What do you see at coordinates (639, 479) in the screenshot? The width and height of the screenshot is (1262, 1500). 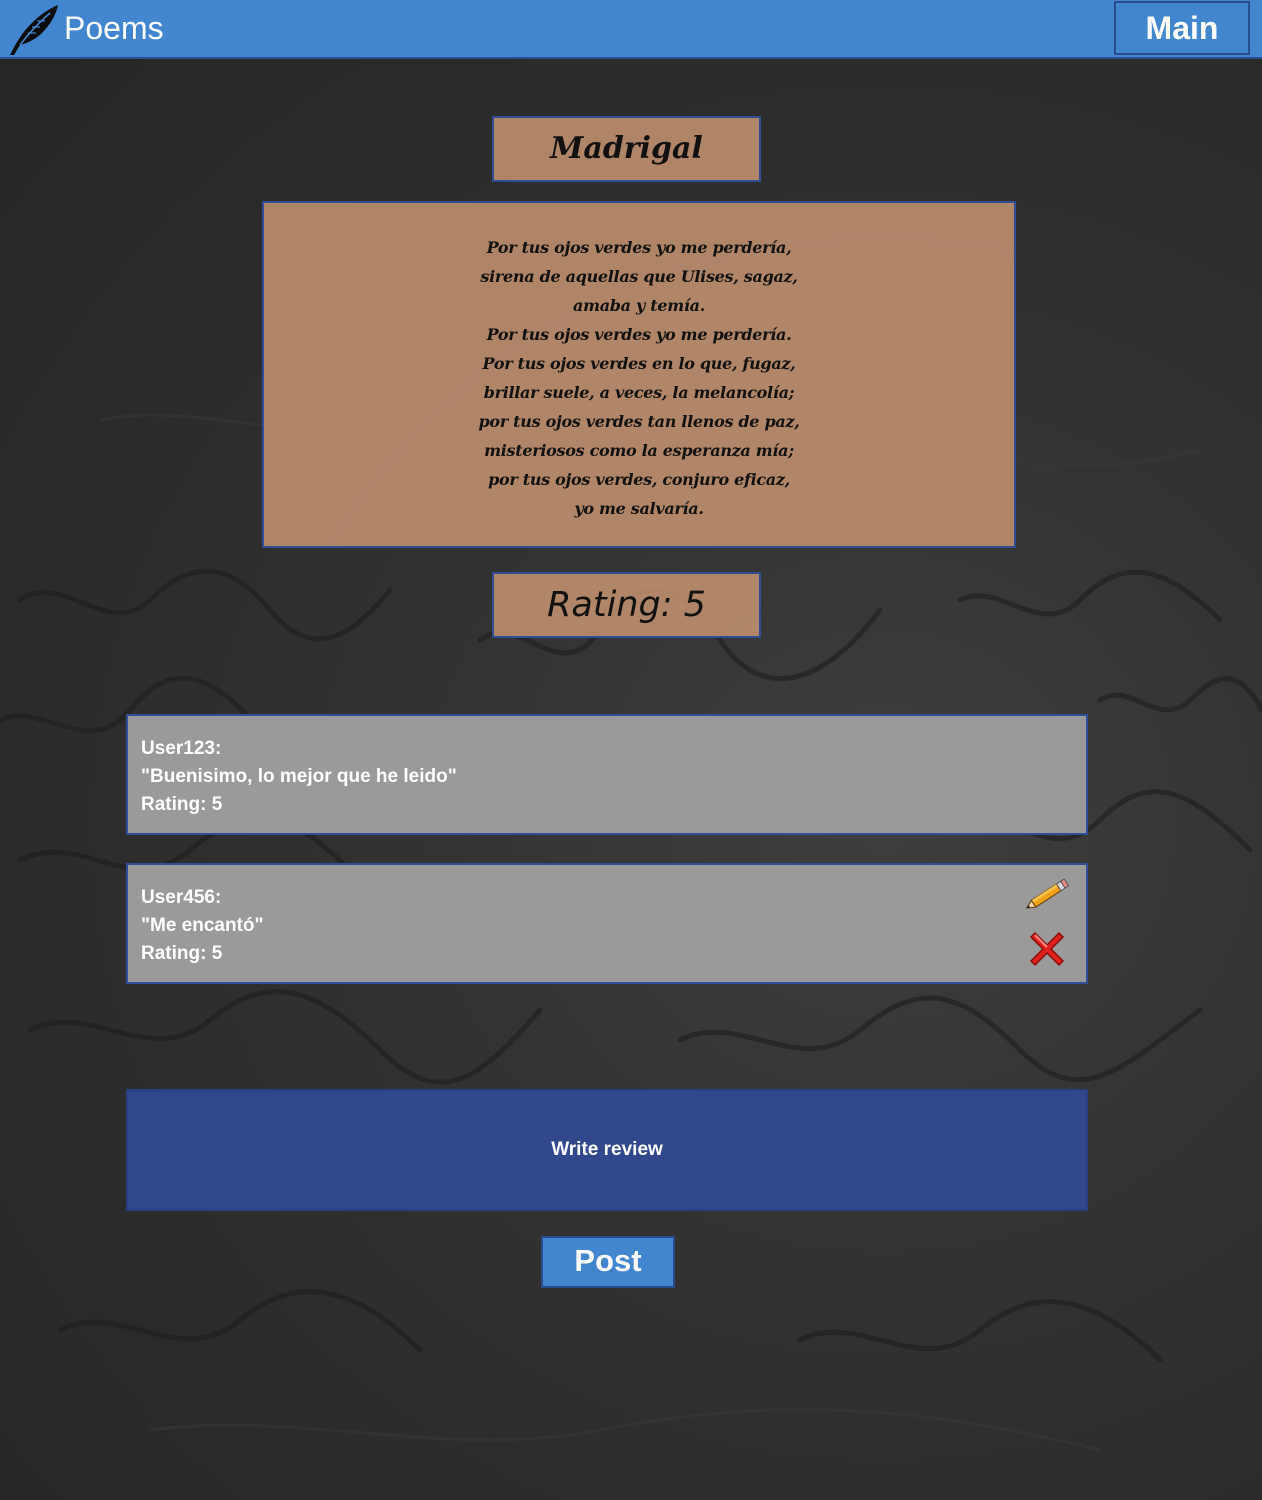 I see `poem-line: por tus ojos verdes, conjuro eficaz,` at bounding box center [639, 479].